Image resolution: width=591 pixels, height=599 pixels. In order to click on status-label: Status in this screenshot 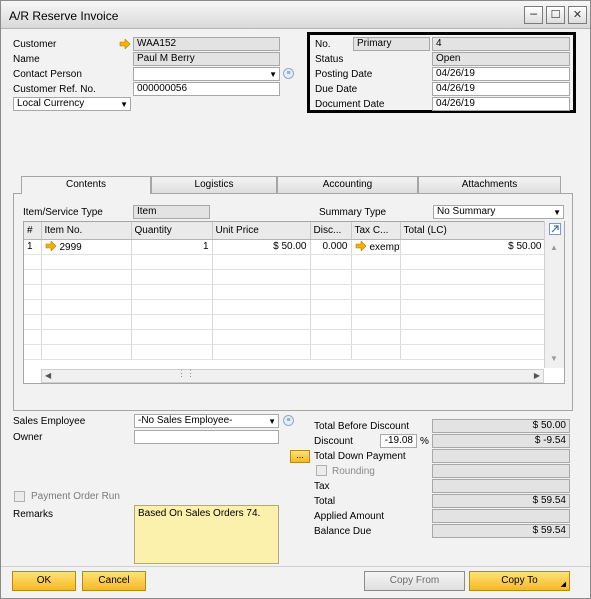, I will do `click(329, 59)`.